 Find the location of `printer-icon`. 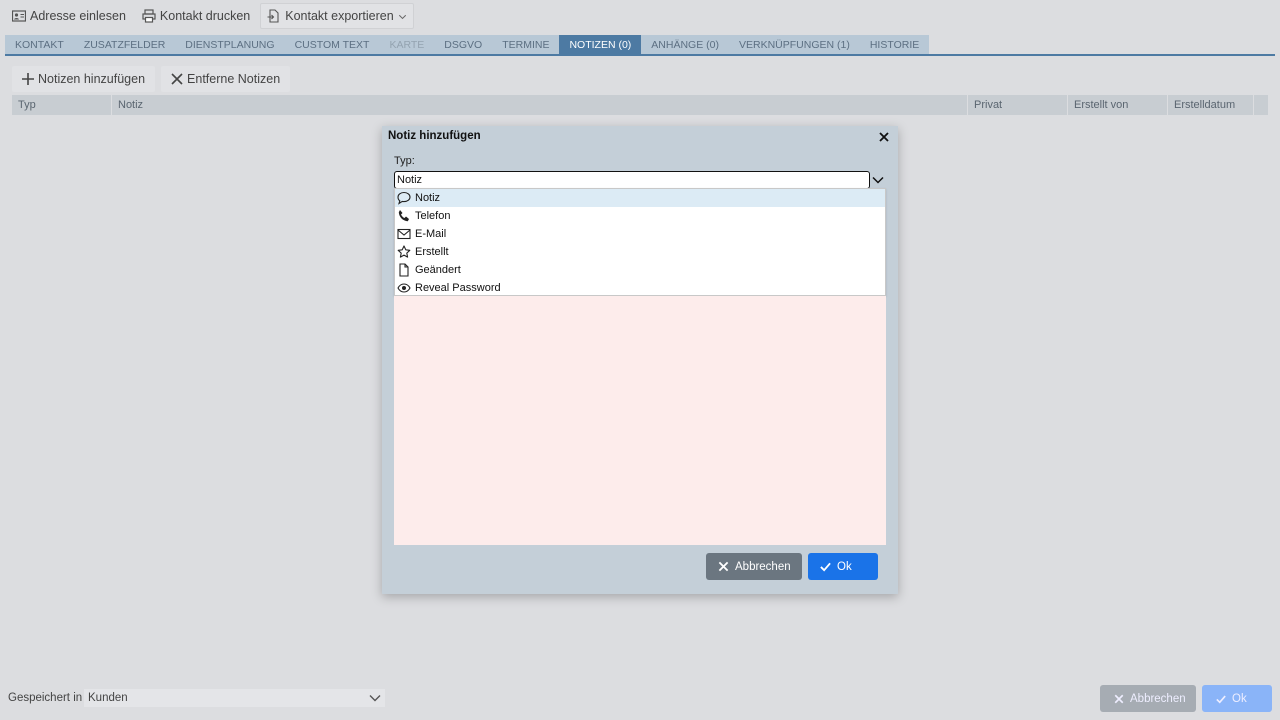

printer-icon is located at coordinates (149, 16).